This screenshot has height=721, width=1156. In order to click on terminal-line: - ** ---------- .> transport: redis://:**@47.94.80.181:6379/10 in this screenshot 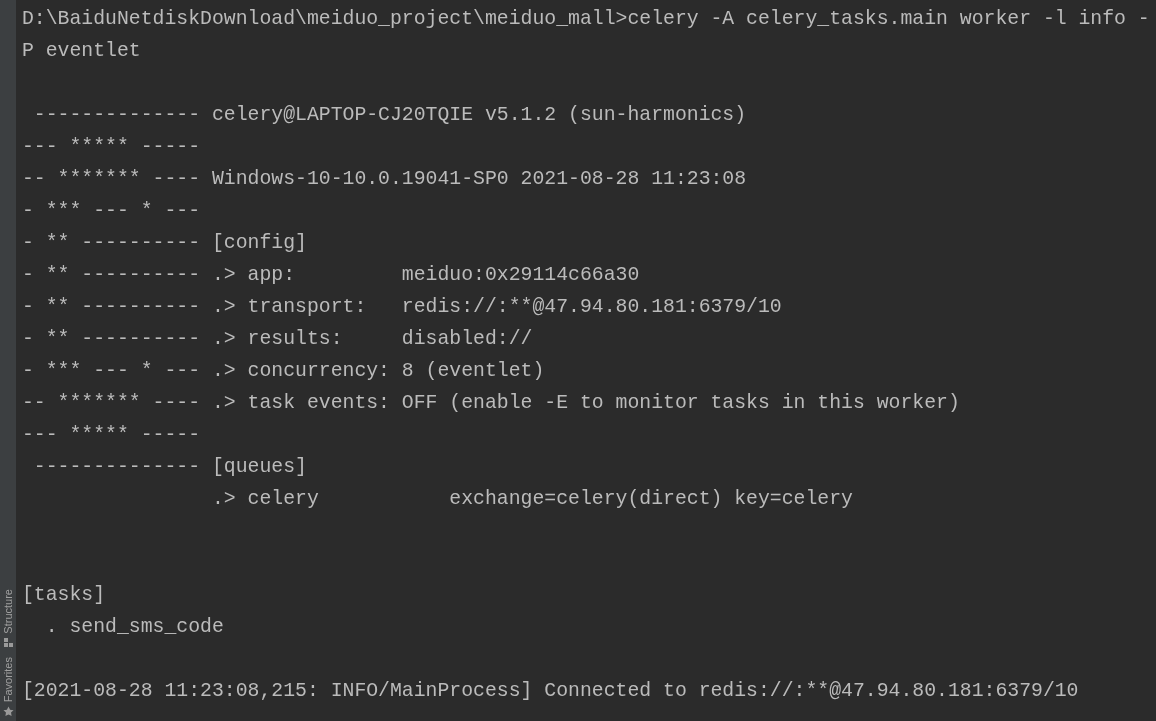, I will do `click(402, 307)`.